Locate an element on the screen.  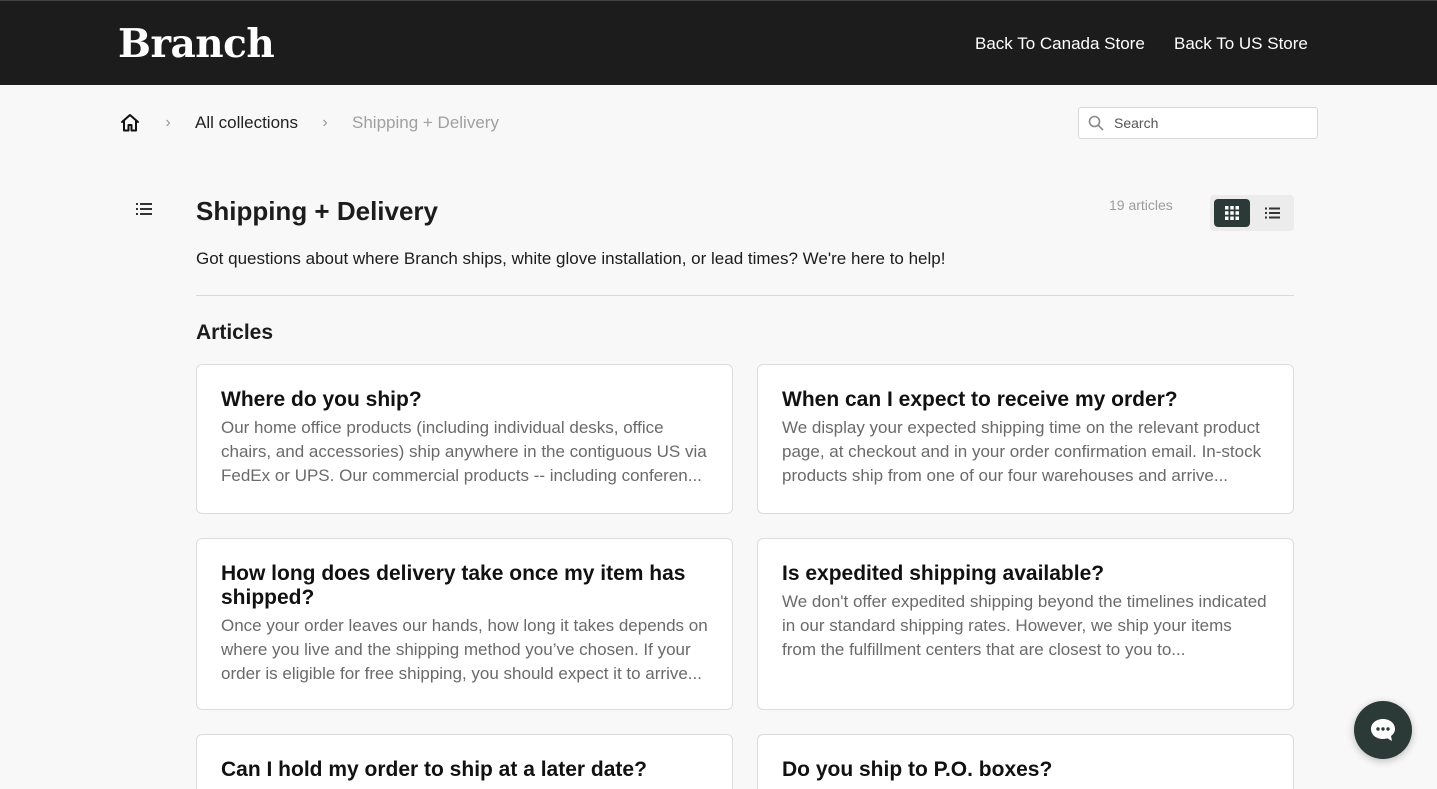
back-to-us-store-link: Back To US Store is located at coordinates (1241, 44).